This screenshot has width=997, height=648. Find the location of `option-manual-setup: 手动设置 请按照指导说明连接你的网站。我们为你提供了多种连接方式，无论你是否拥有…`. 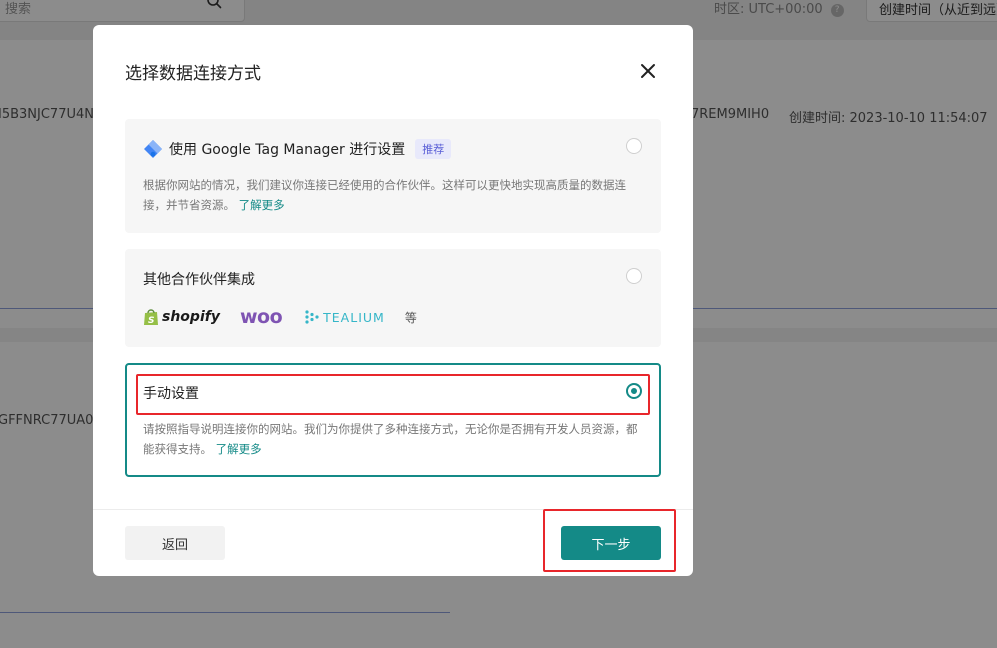

option-manual-setup: 手动设置 请按照指导说明连接你的网站。我们为你提供了多种连接方式，无论你是否拥有… is located at coordinates (393, 420).